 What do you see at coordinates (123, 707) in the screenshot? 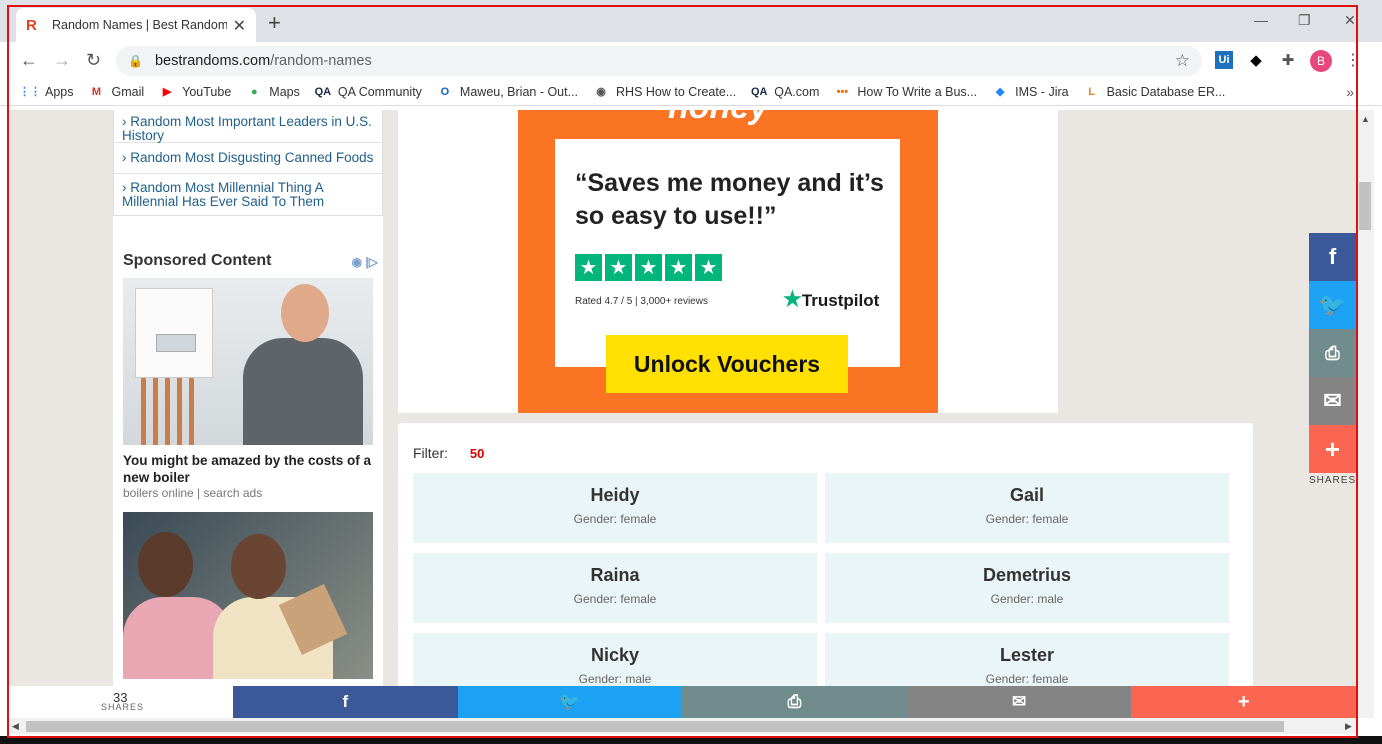
I see `shares-count-label: SHARES` at bounding box center [123, 707].